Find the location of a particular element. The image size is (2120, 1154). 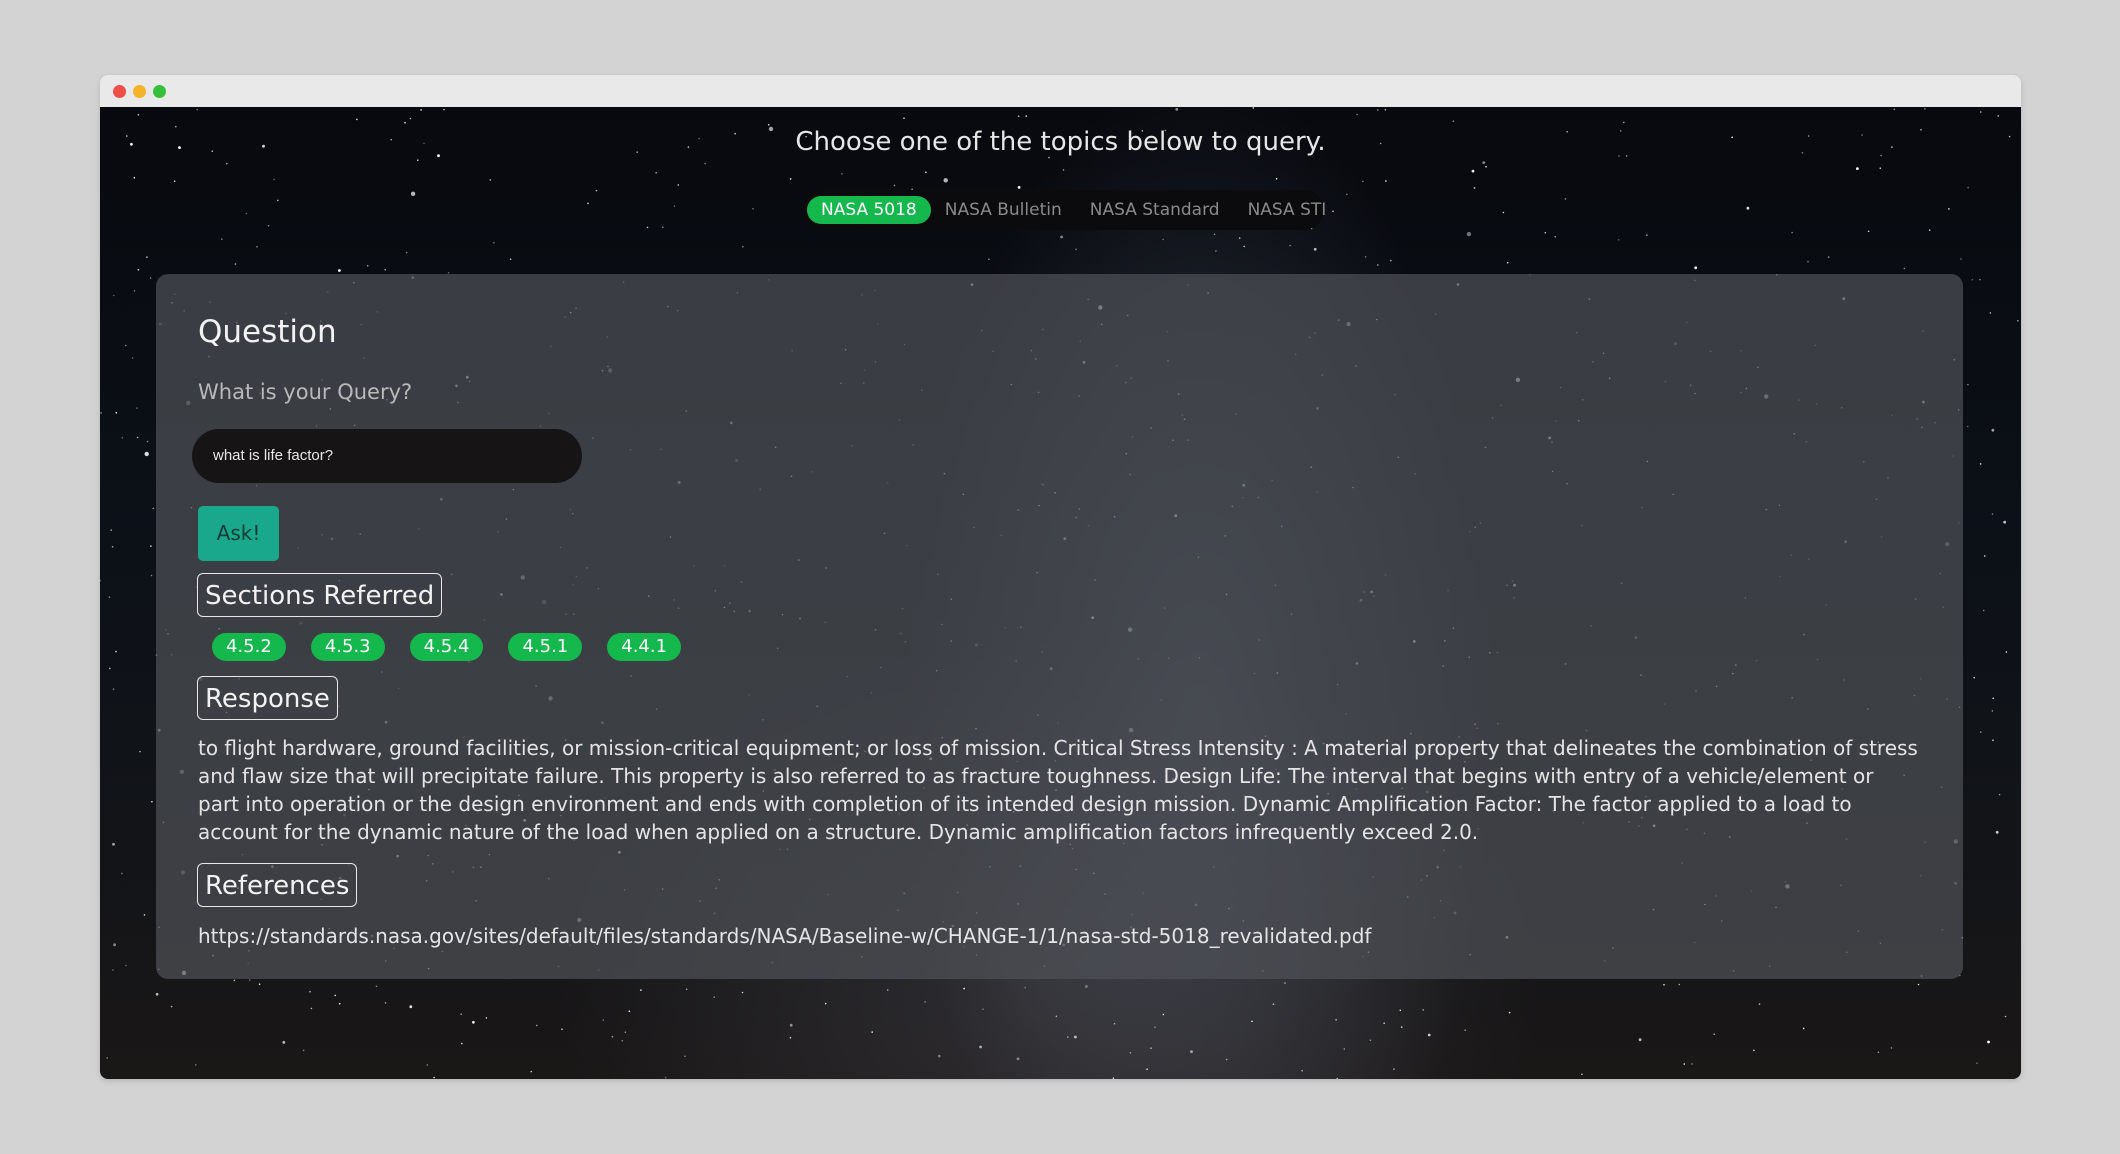

maximize-window-icon is located at coordinates (159, 91).